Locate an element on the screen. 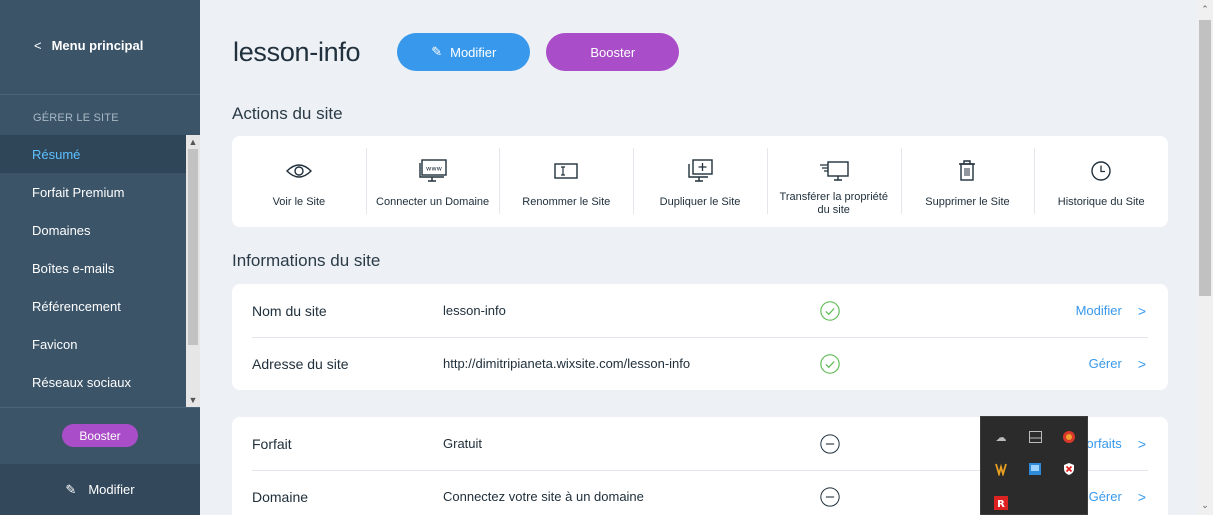  sidebar-item-seo: Référencement is located at coordinates (100, 306).